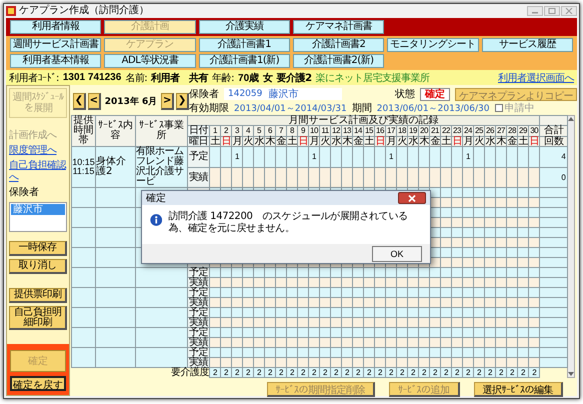 This screenshot has width=583, height=404. Describe the element at coordinates (38, 383) in the screenshot. I see `confirm-button: 確定を戻す` at that location.